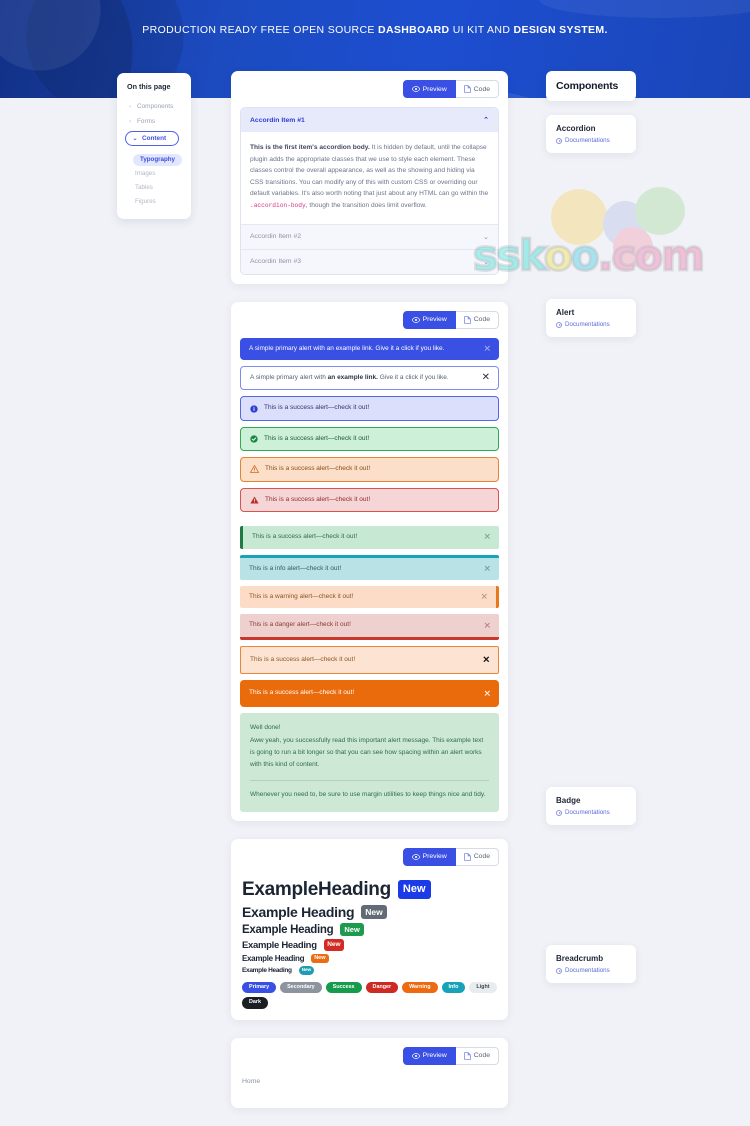 This screenshot has width=750, height=1126. Describe the element at coordinates (369, 627) in the screenshot. I see `alert-bar-bottom-danger: This is a danger alert—check it out! ✕` at that location.